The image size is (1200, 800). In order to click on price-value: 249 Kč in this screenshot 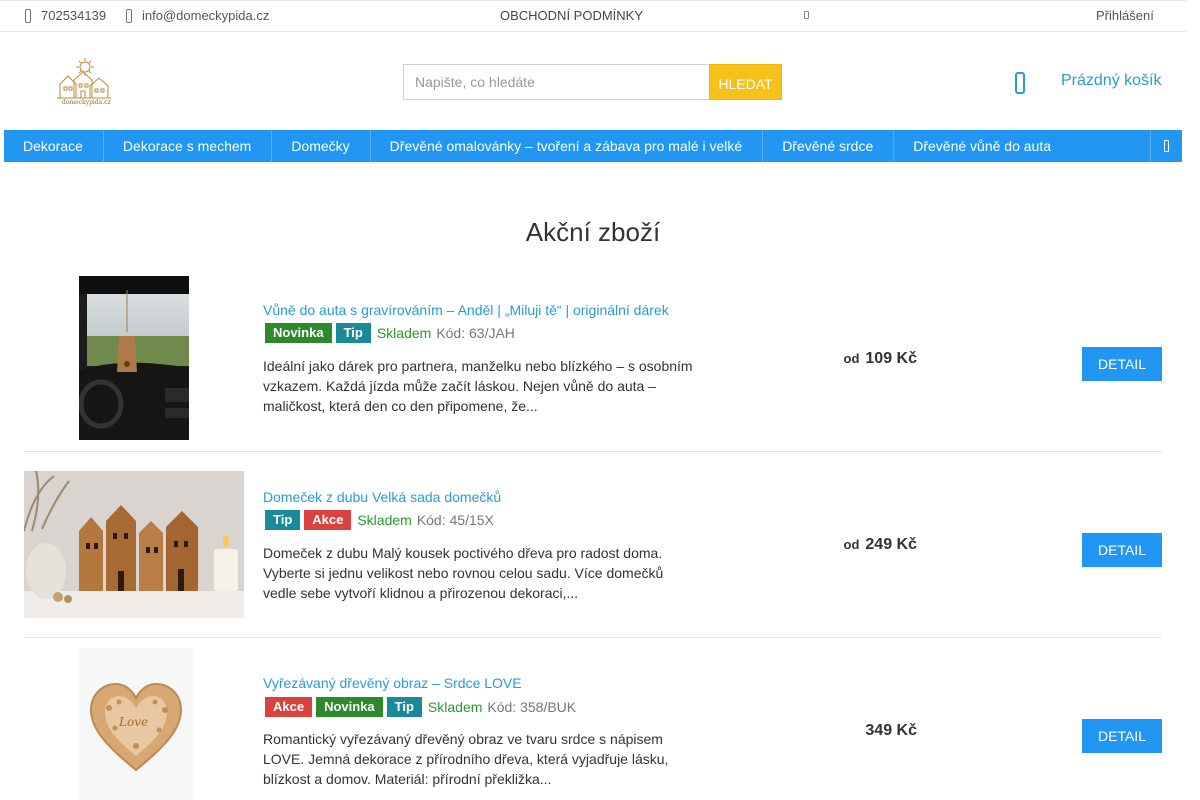, I will do `click(891, 544)`.